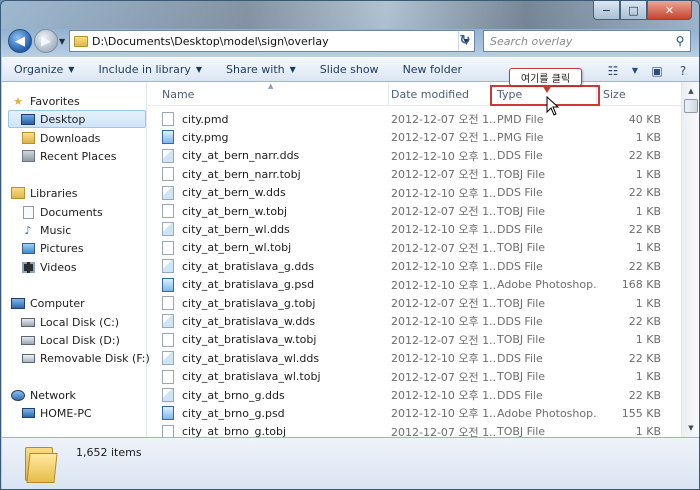  Describe the element at coordinates (70, 138) in the screenshot. I see `sidebar-item-label: Downloads` at that location.